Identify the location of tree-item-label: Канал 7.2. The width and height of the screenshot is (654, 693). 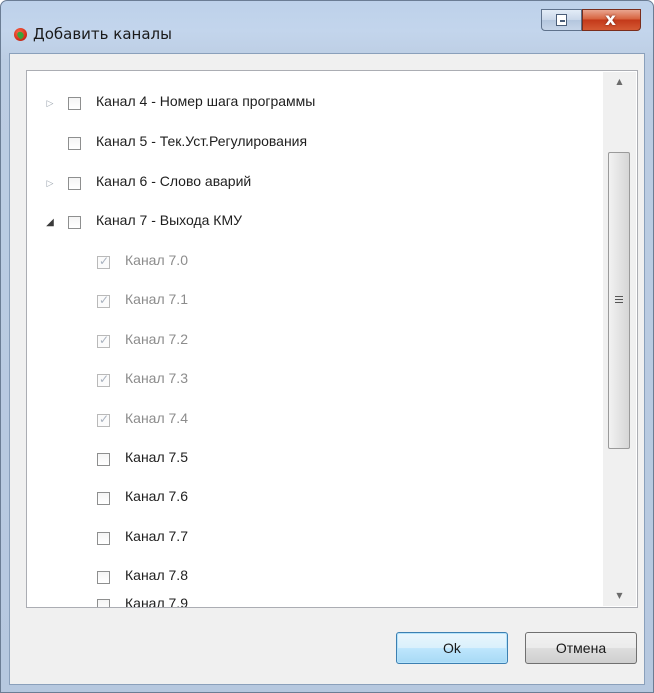
(156, 339).